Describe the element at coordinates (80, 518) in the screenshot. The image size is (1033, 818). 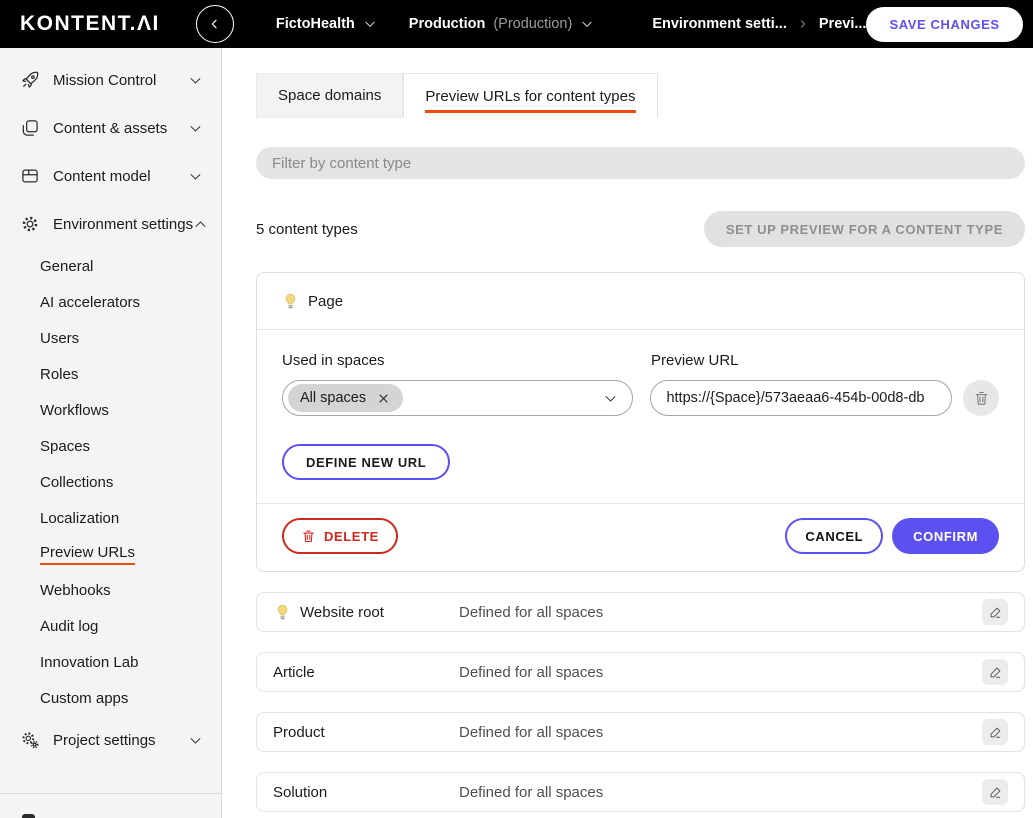
I see `sidebar-item-label: Localization` at that location.